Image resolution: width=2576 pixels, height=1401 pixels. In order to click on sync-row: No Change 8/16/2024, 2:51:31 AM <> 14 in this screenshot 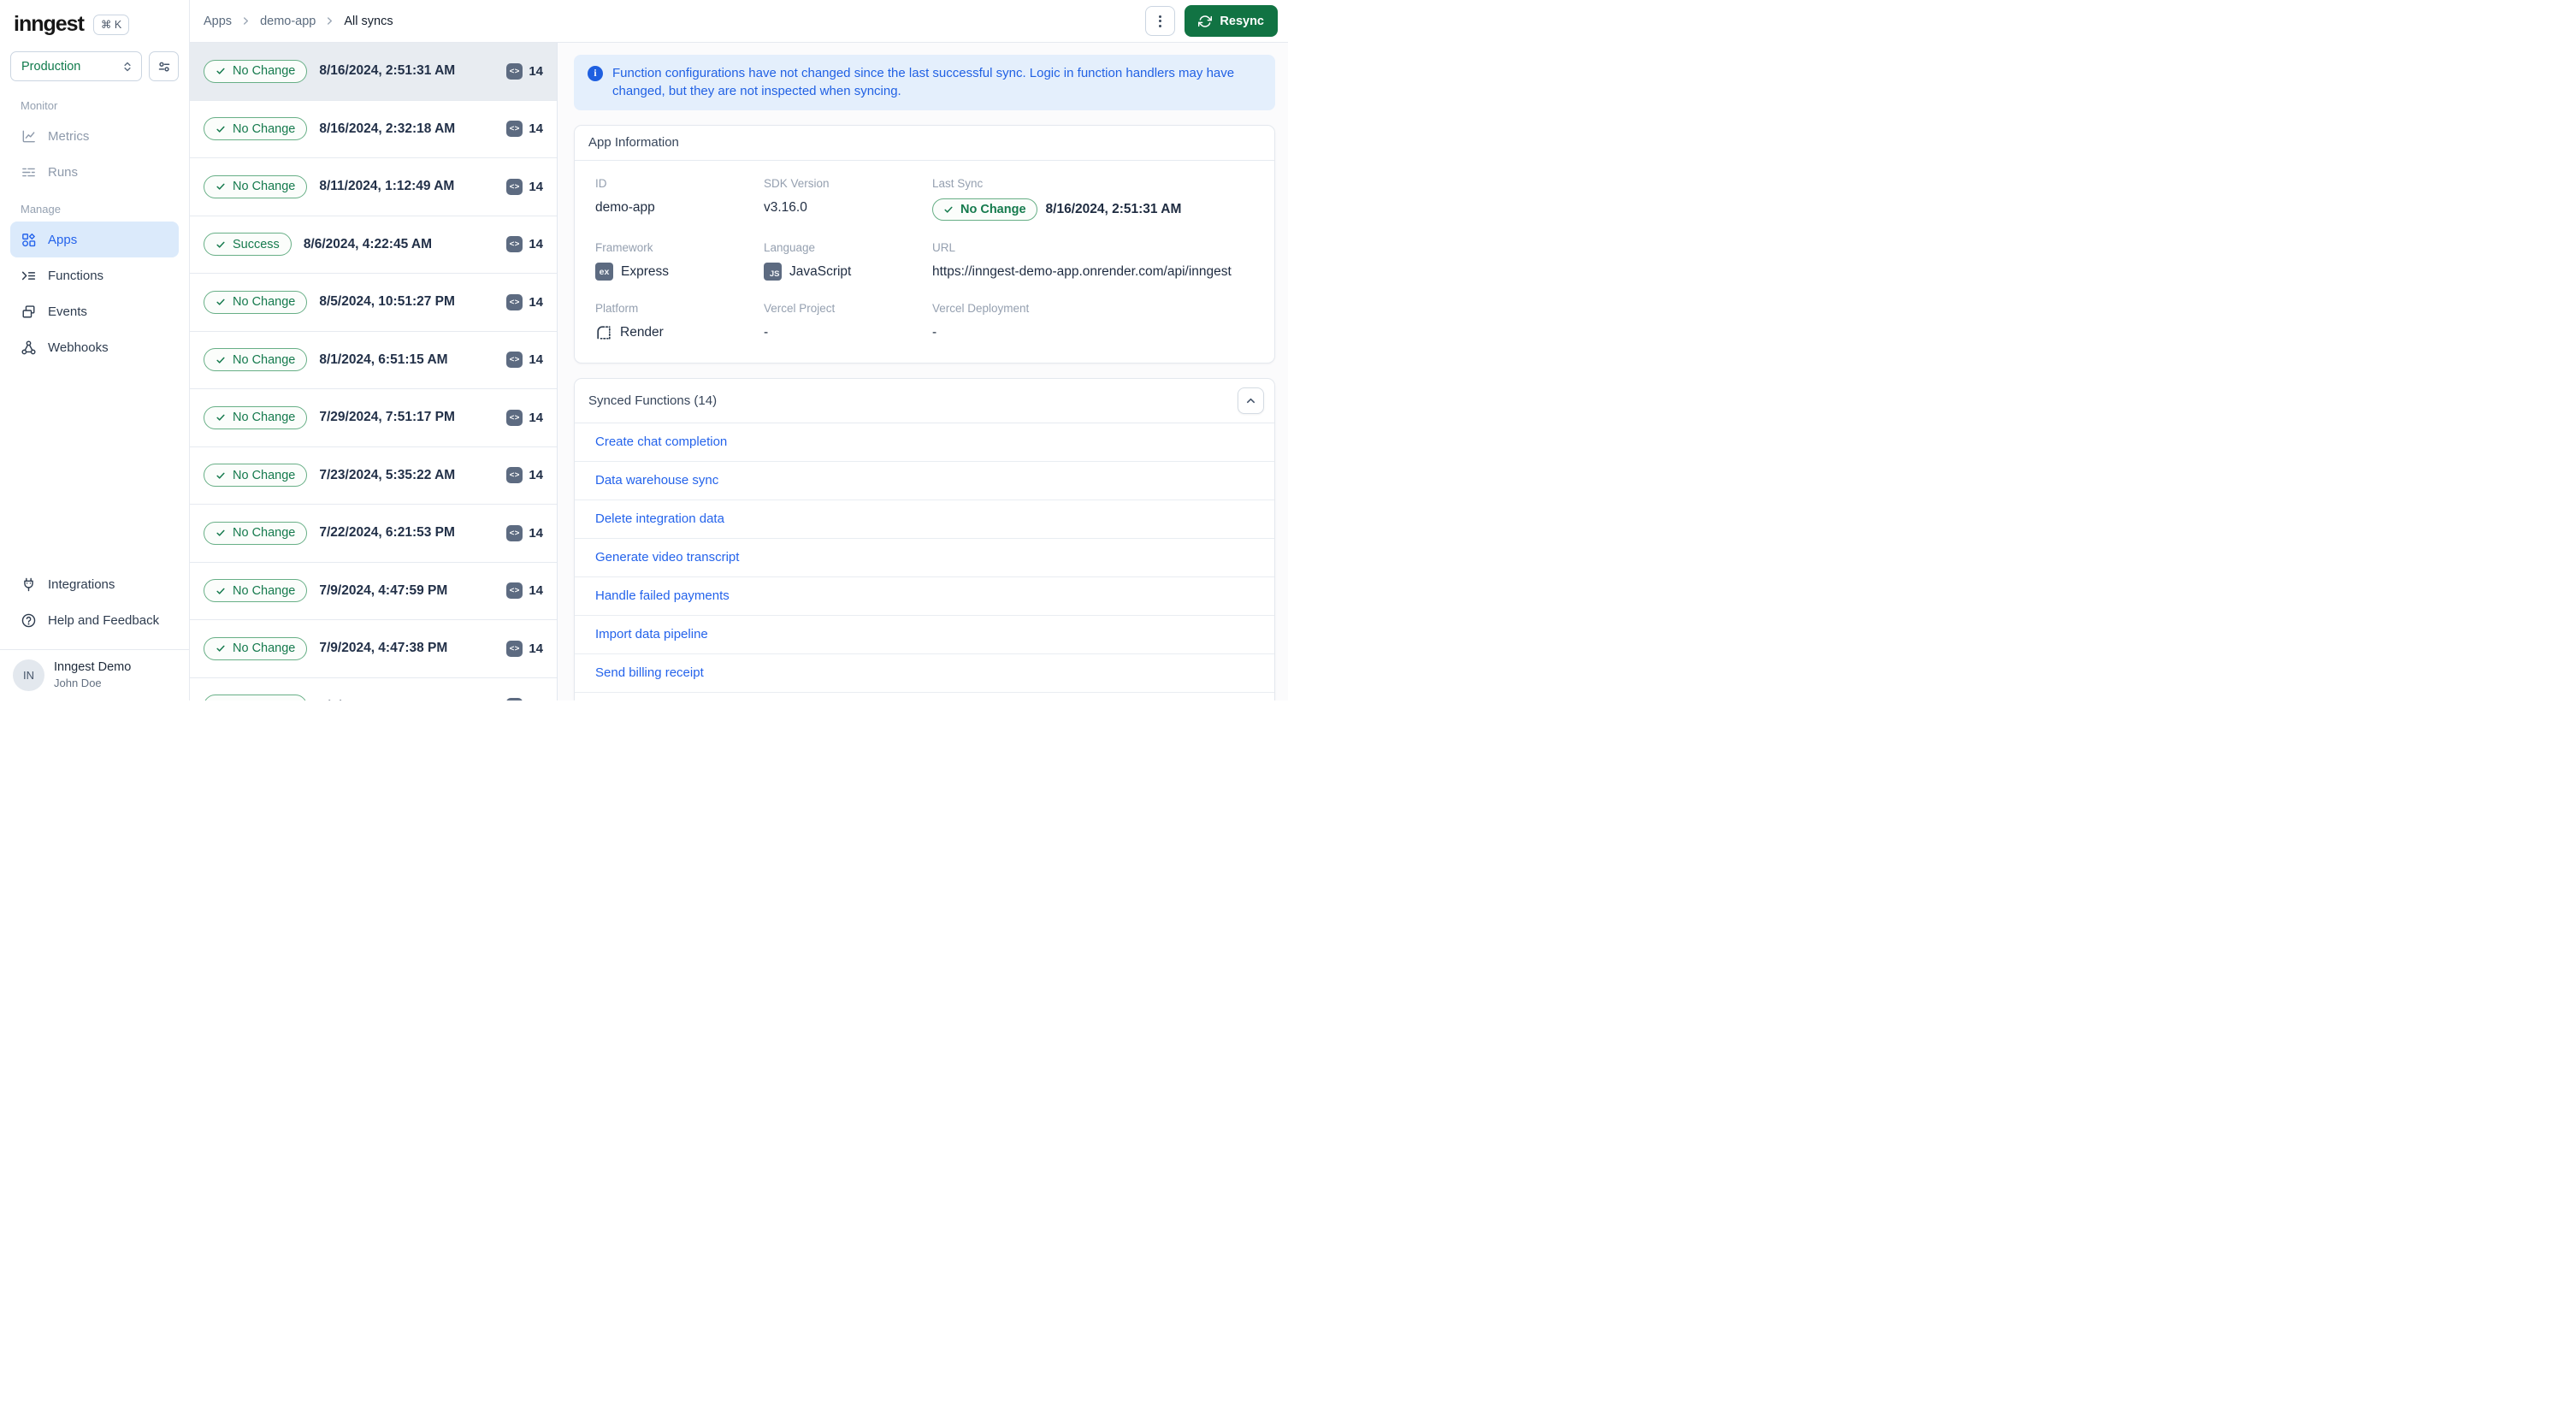, I will do `click(373, 72)`.